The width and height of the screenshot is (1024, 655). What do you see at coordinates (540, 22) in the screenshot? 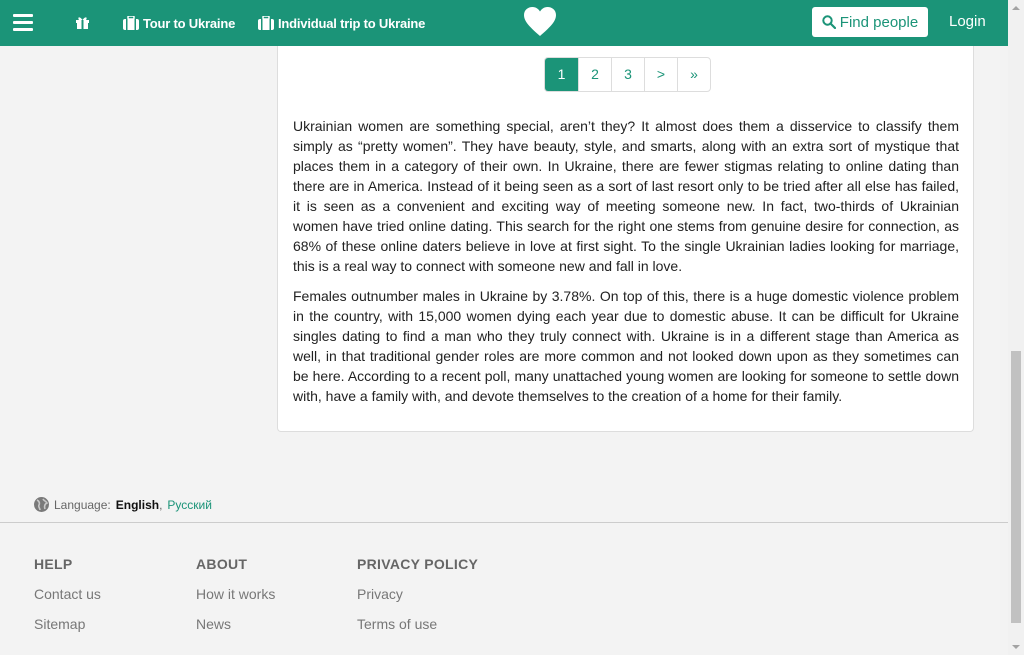
I see `heart-logo-icon` at bounding box center [540, 22].